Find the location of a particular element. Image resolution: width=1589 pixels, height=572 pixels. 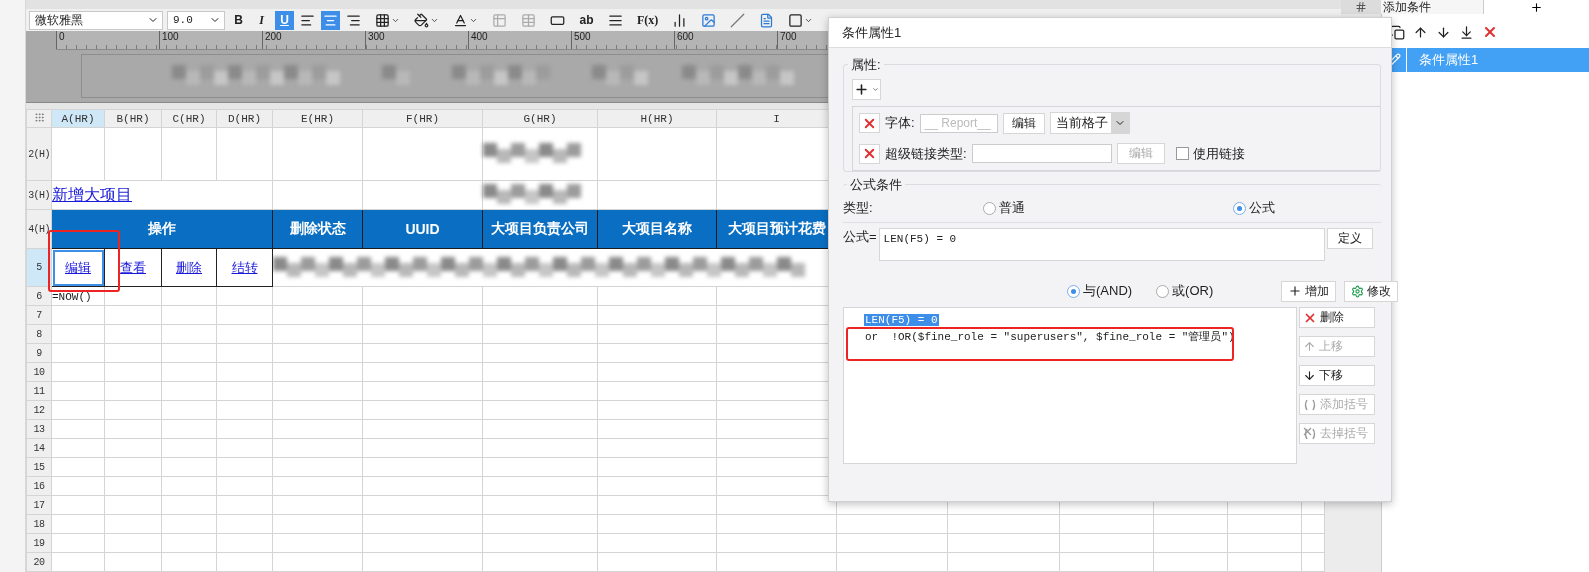

modify-button: 修改 is located at coordinates (1371, 291).